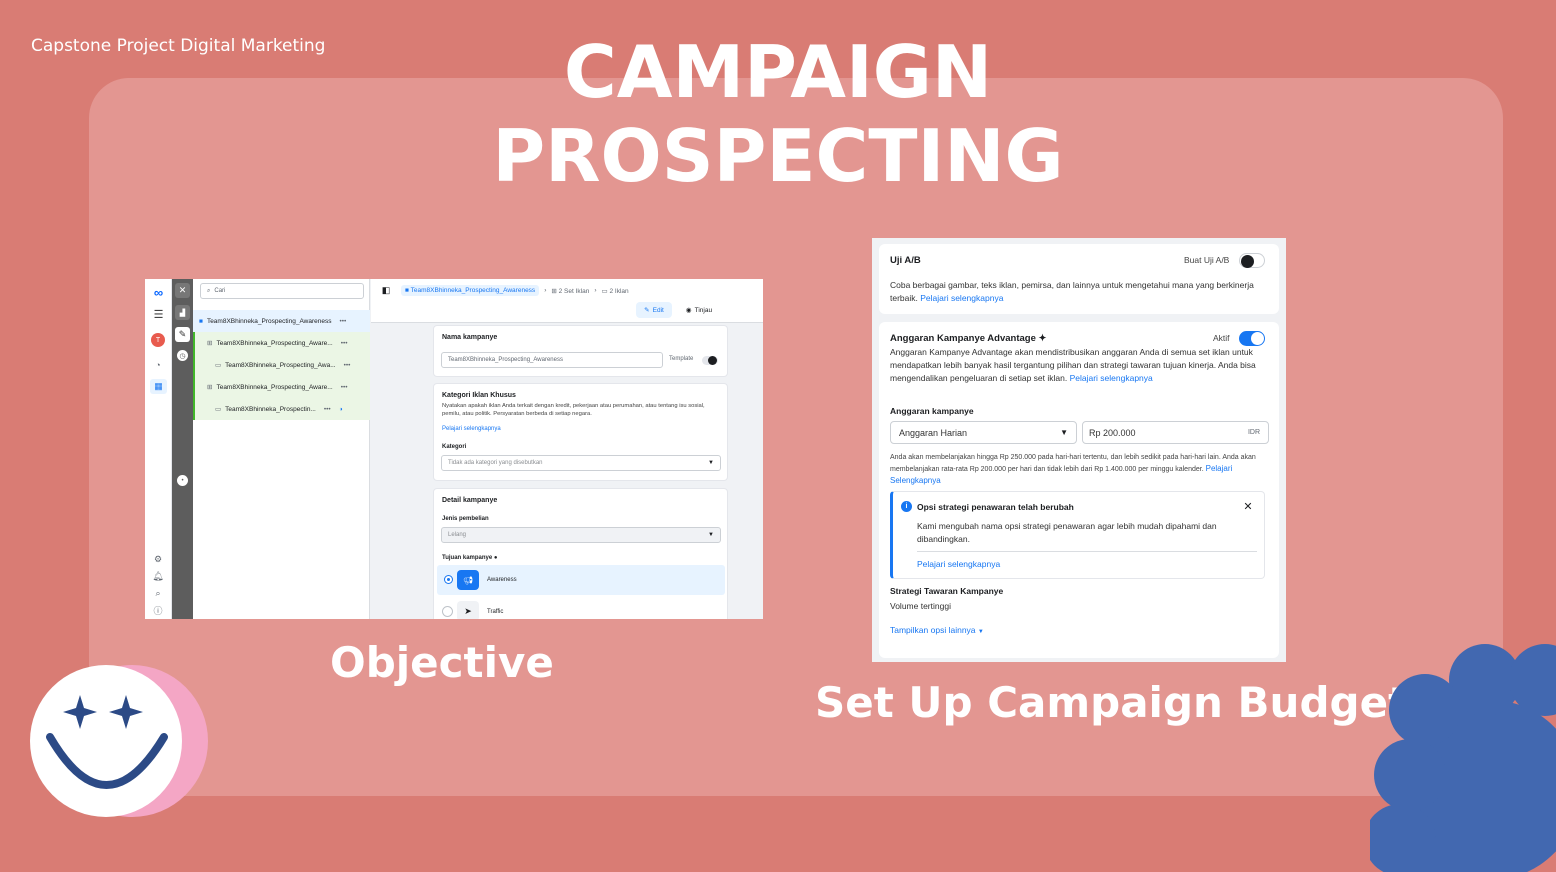  I want to click on tree-item-ad-2: ▭ Team8XBhinneka_Prospectin... ••• ◑, so click(281, 409).